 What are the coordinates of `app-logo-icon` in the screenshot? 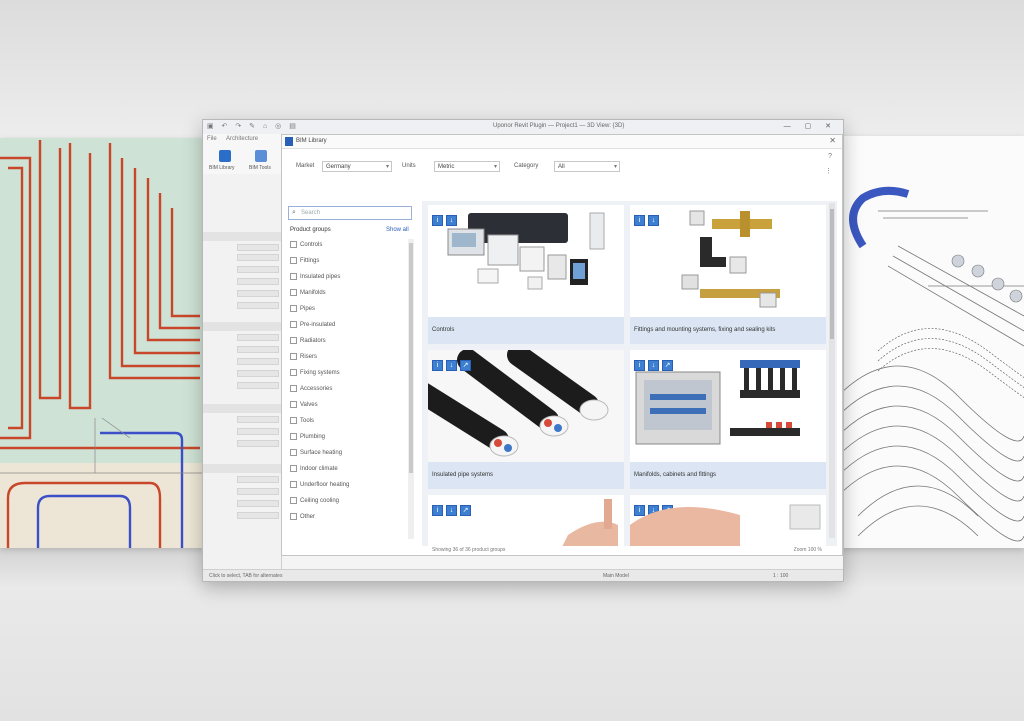 It's located at (289, 141).